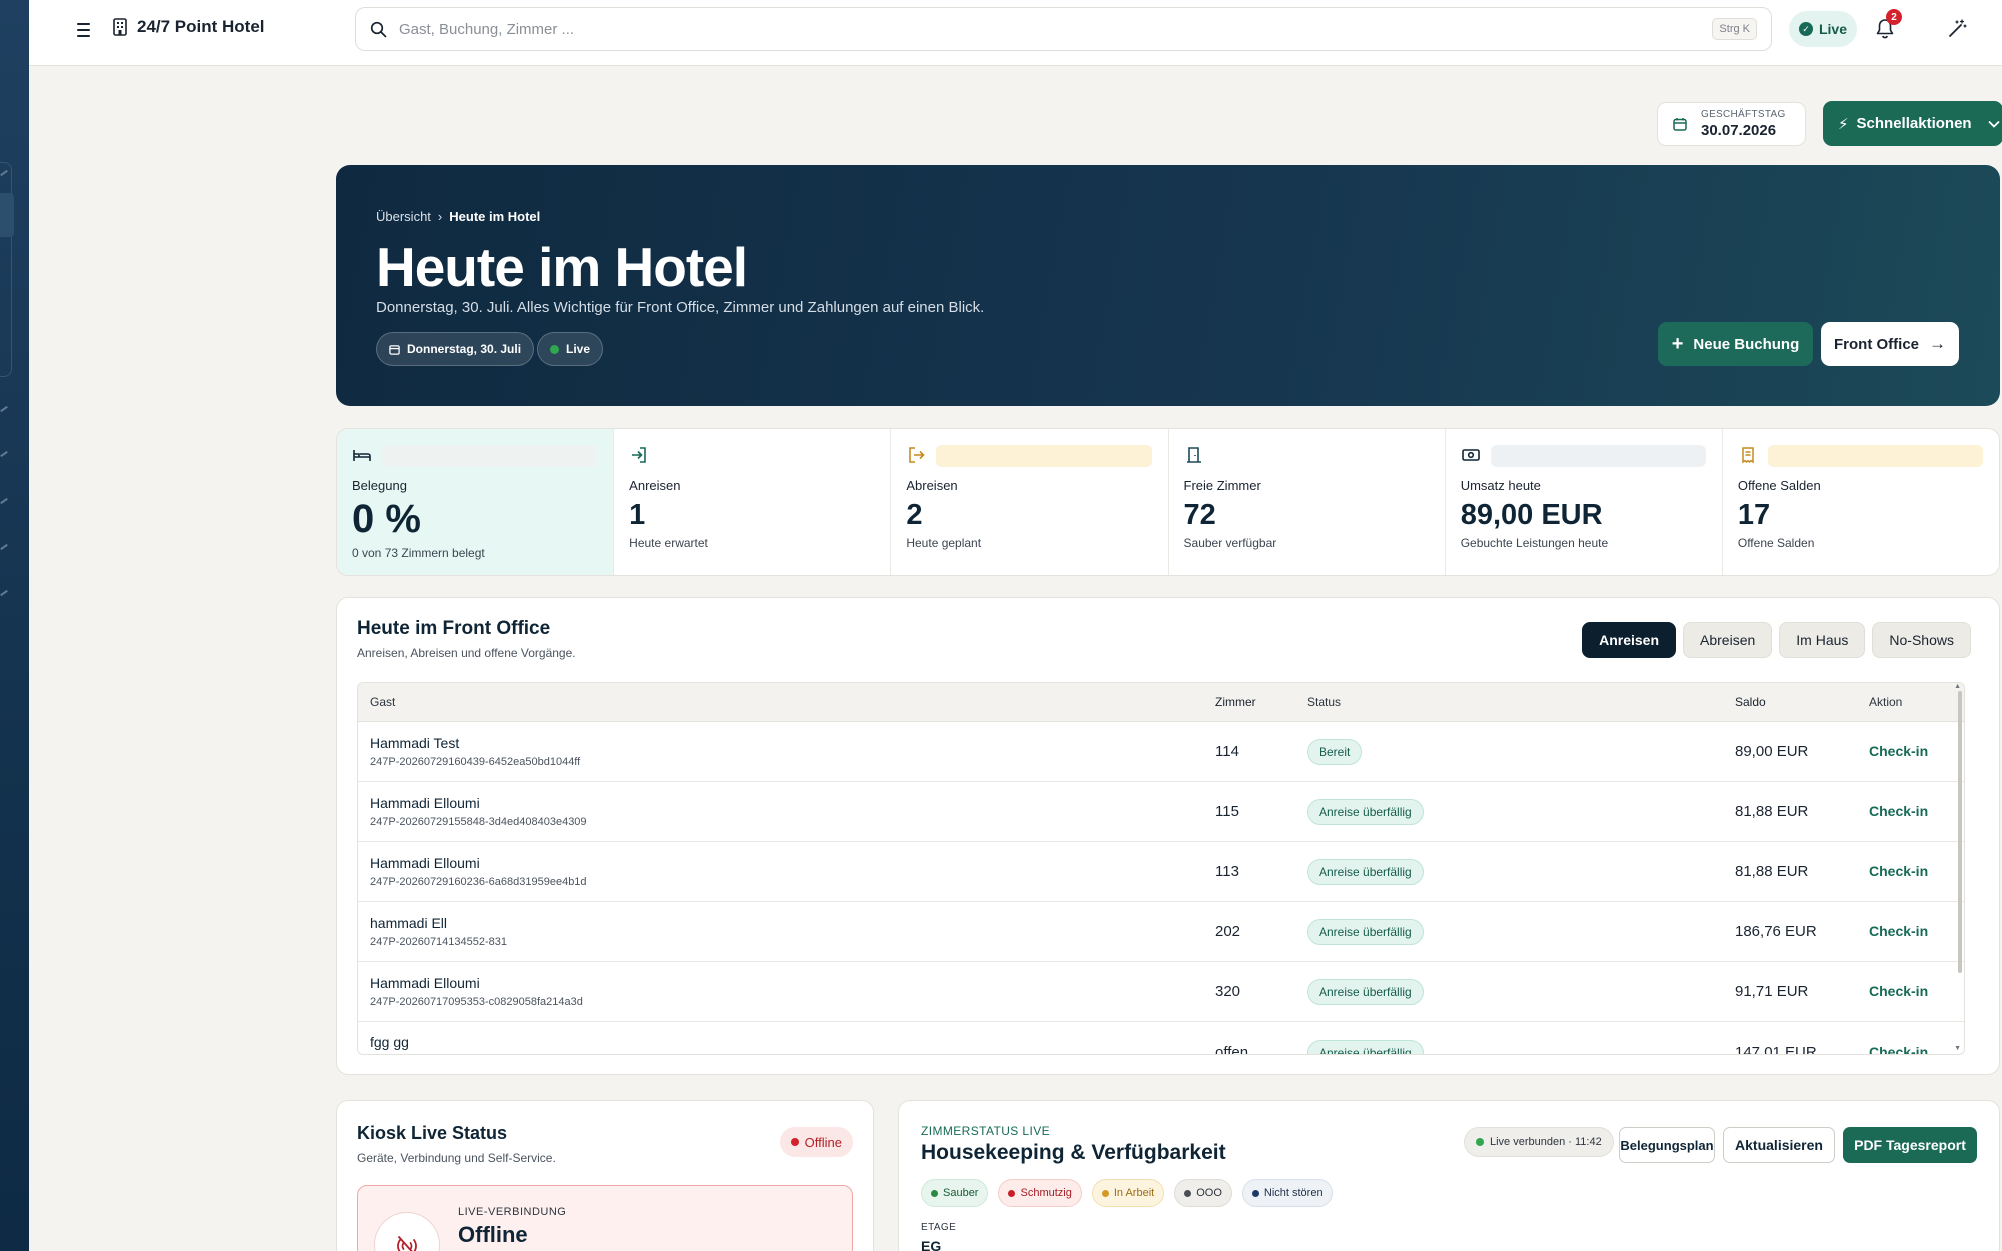 Image resolution: width=2002 pixels, height=1251 pixels. I want to click on booking-id: 247P-20260729160439-6452ea50bd1044ff, so click(475, 762).